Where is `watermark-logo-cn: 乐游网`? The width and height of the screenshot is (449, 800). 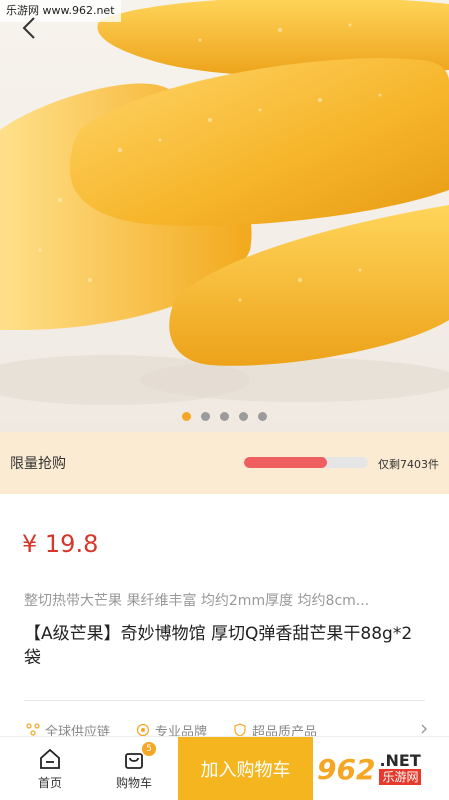
watermark-logo-cn: 乐游网 is located at coordinates (400, 777).